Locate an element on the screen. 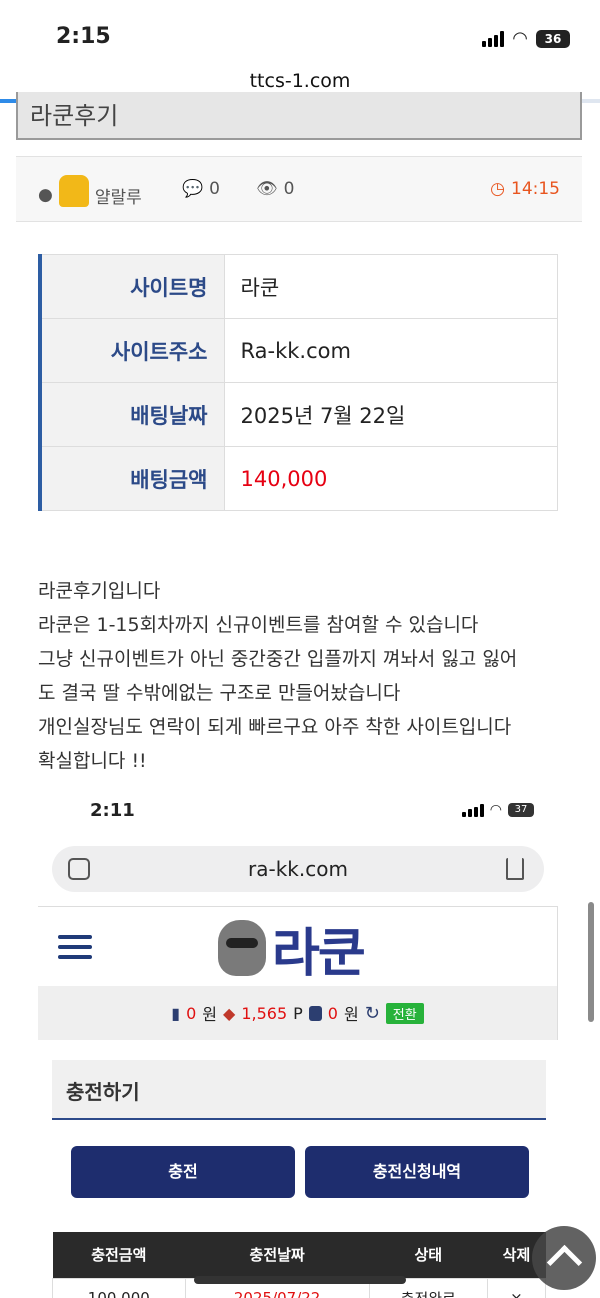 The width and height of the screenshot is (600, 1298). raccoon-mascot-icon is located at coordinates (242, 948).